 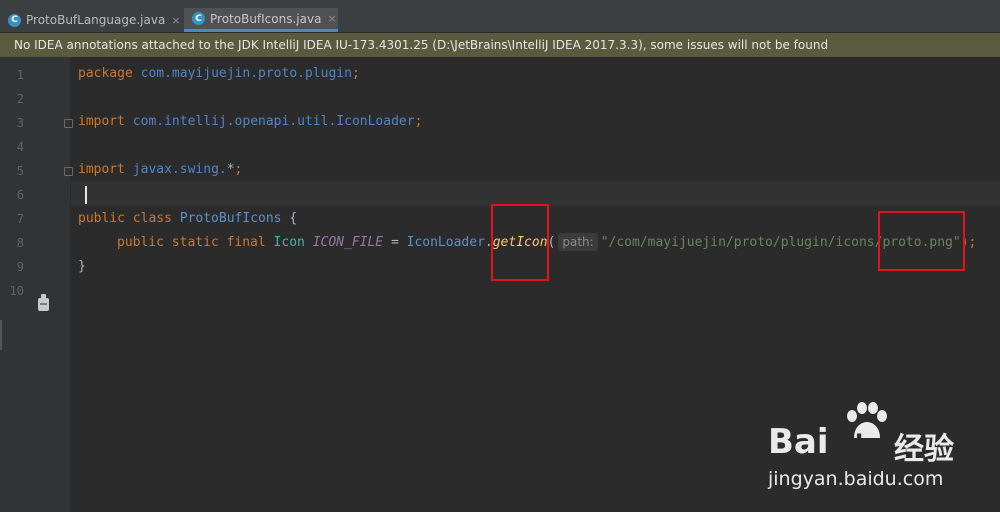 I want to click on line-number: 6, so click(x=20, y=195).